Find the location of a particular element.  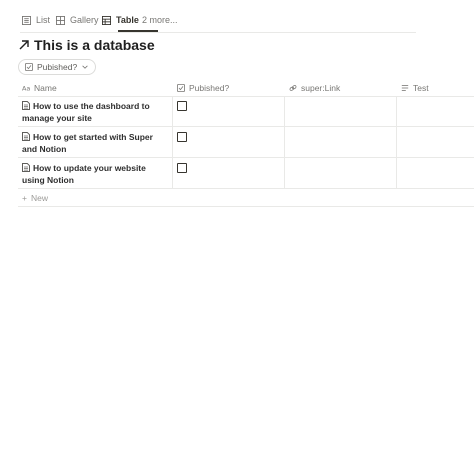

row-title: How to get started with Super and Notion is located at coordinates (87, 143).